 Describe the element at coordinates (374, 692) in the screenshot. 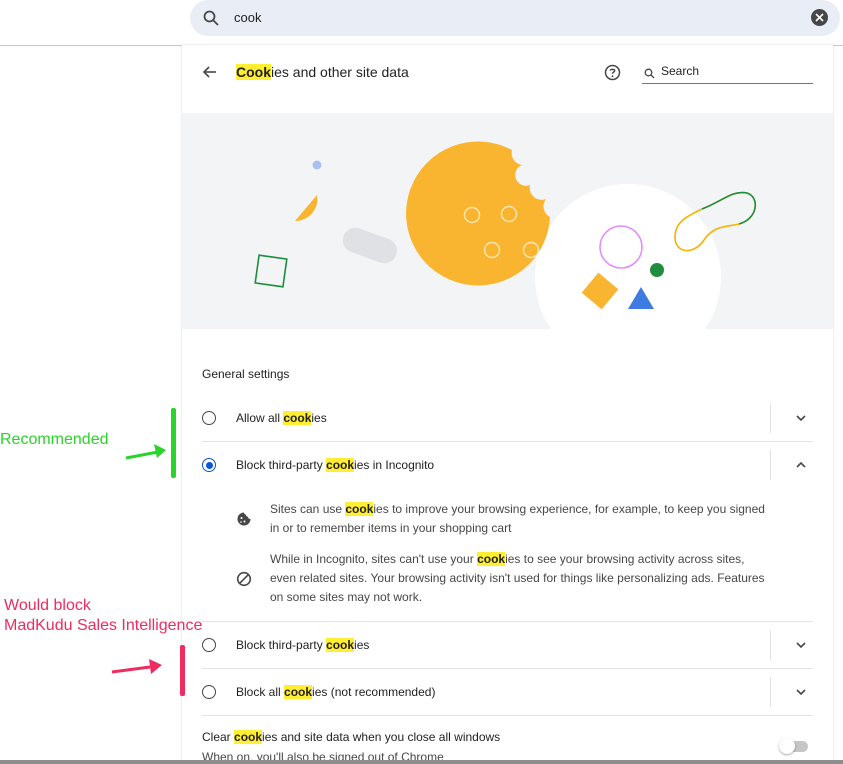

I see `label-text: ies (not recommended)` at that location.